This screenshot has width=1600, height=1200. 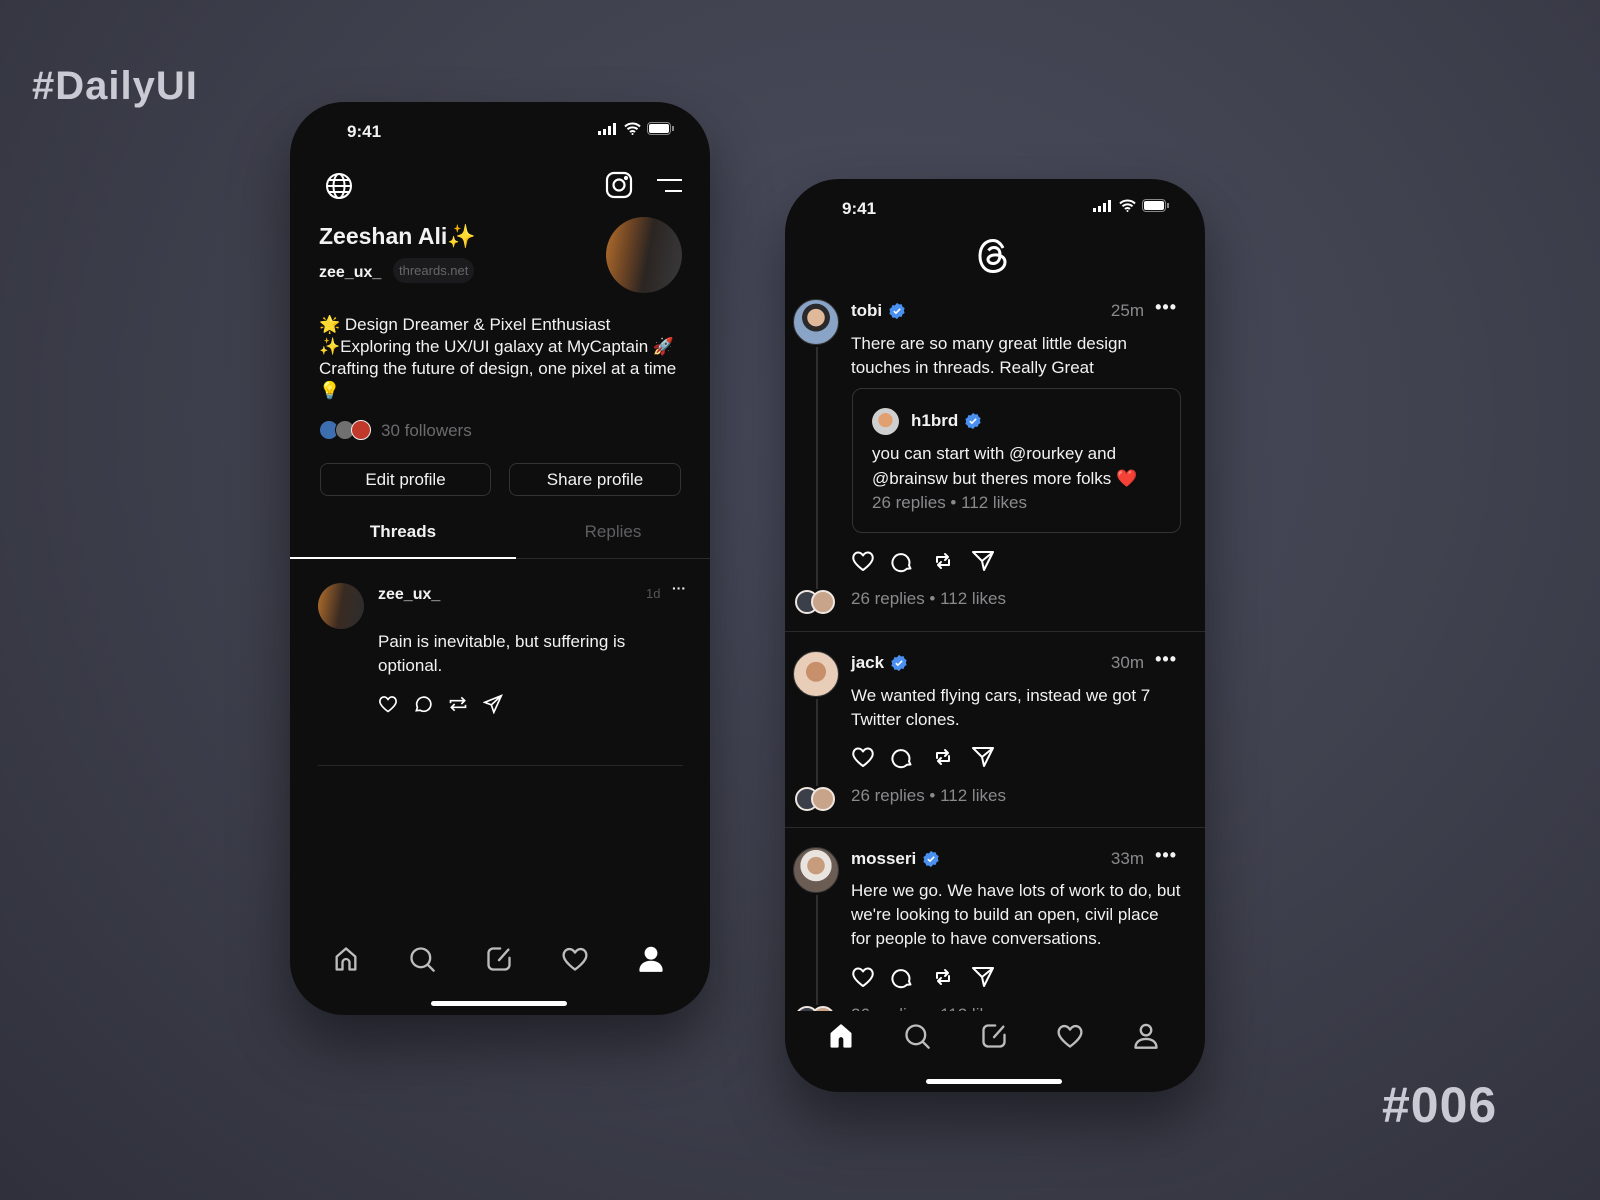 I want to click on post-username: zee_ux_, so click(x=409, y=595).